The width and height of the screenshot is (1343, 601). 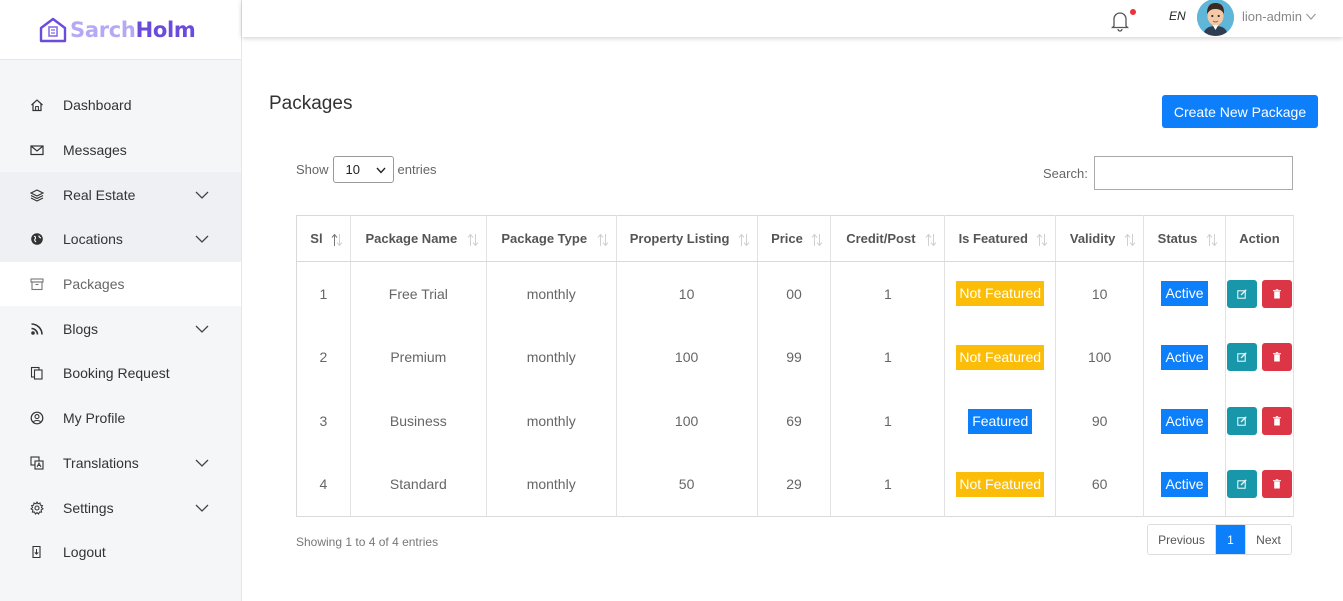 What do you see at coordinates (418, 421) in the screenshot?
I see `cell-package-name: Business` at bounding box center [418, 421].